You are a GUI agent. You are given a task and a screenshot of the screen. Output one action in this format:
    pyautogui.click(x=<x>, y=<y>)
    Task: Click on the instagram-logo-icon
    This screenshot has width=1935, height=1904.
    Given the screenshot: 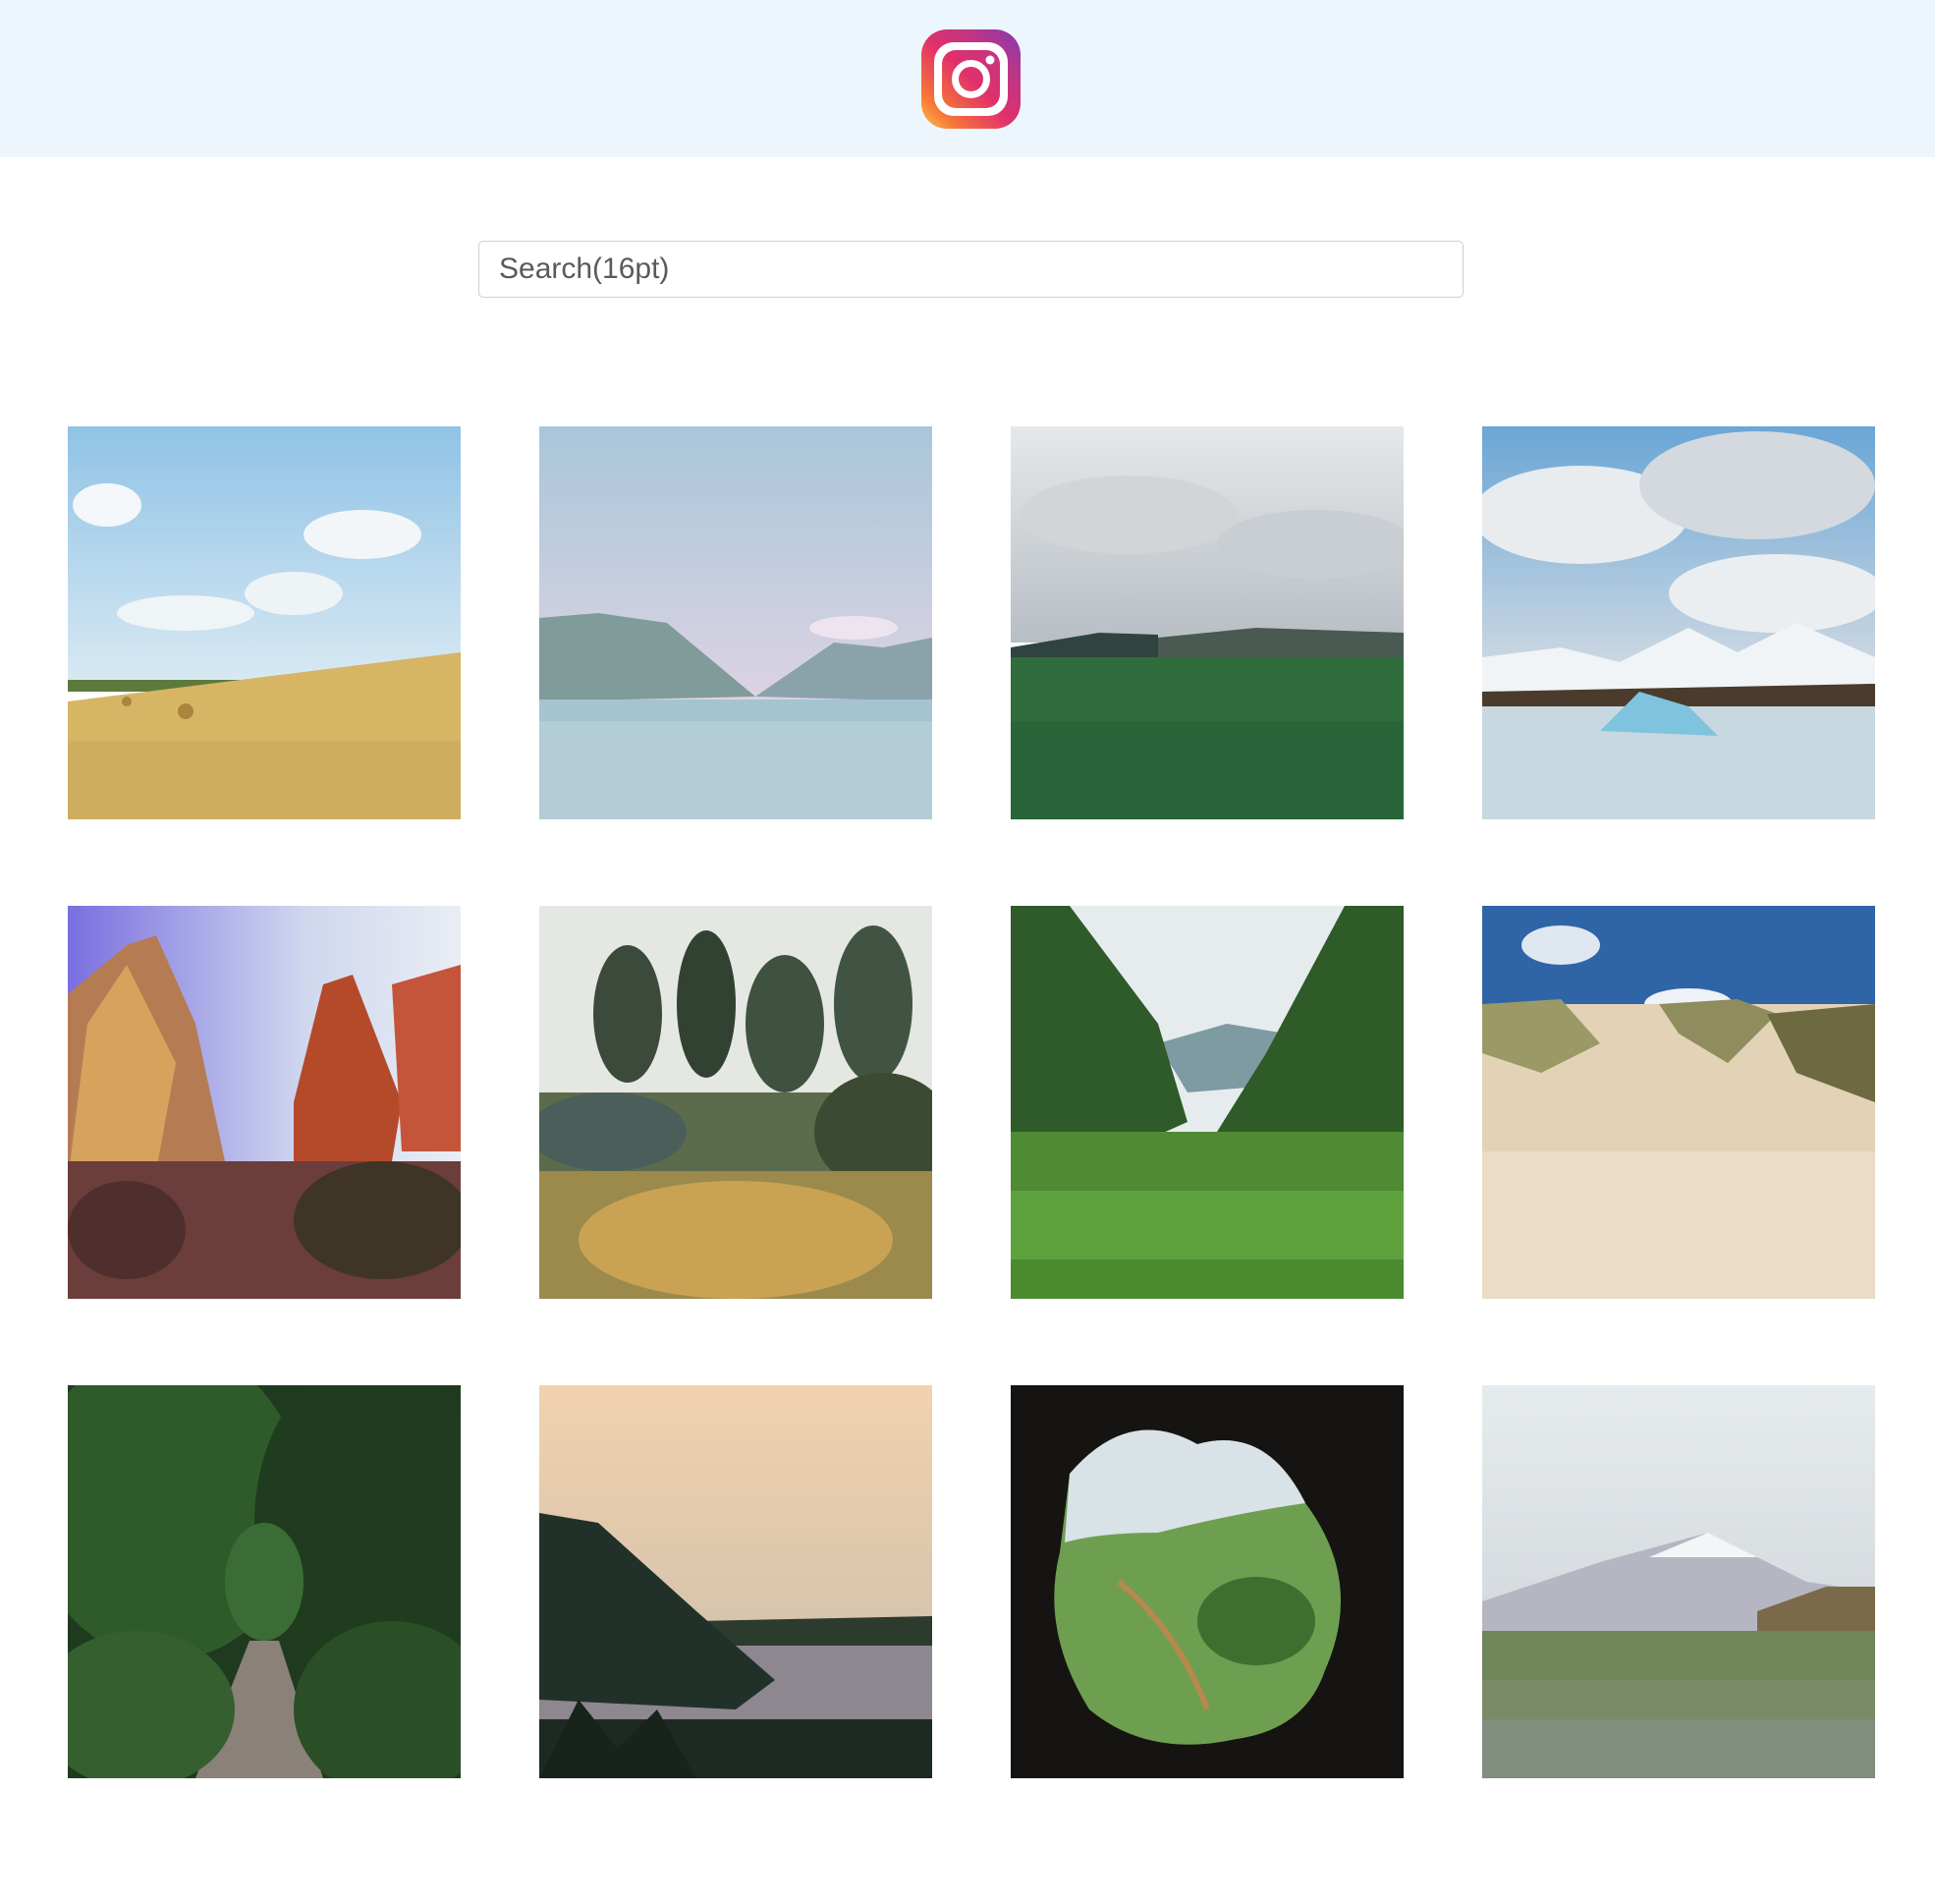 What is the action you would take?
    pyautogui.click(x=971, y=79)
    